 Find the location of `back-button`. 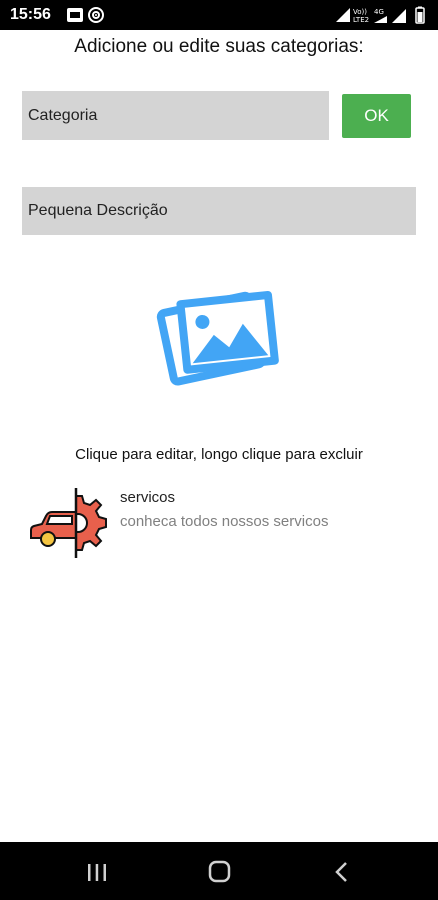

back-button is located at coordinates (341, 872).